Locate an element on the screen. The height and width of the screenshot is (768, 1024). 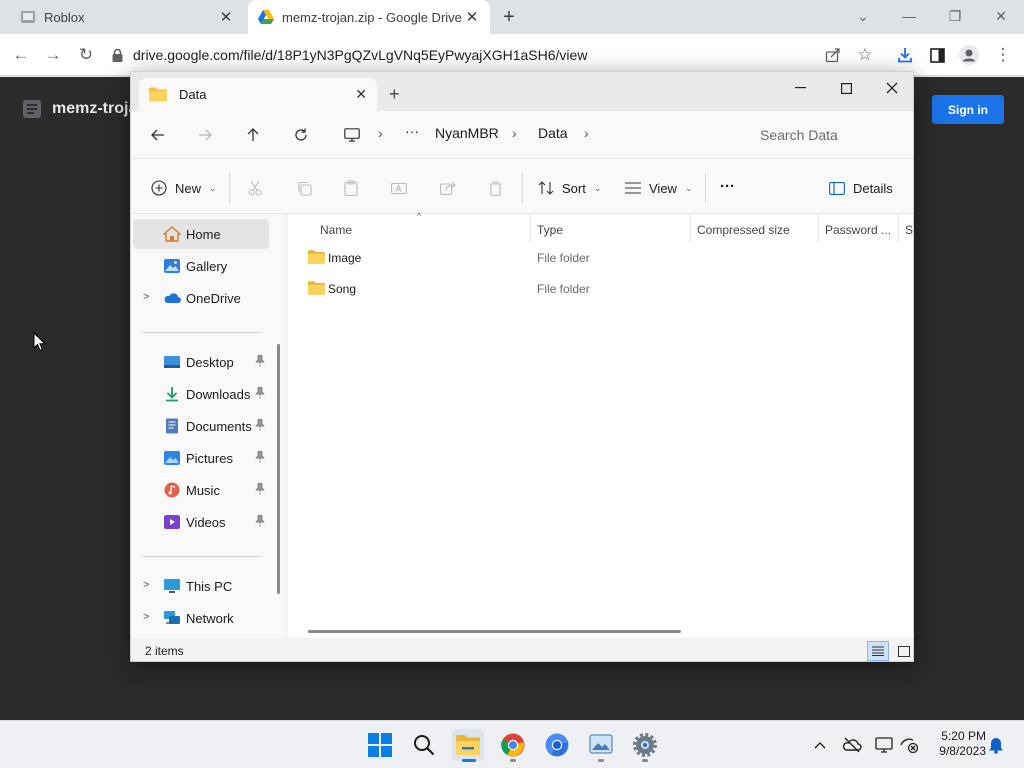
nav-item-this-pc: > This PC is located at coordinates (201, 586).